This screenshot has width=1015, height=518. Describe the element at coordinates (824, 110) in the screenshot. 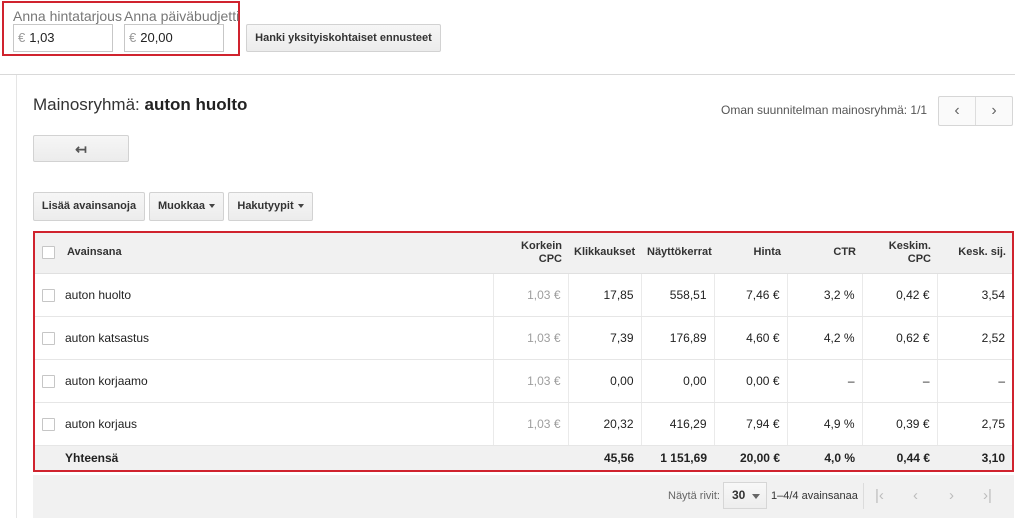

I see `plan-adgroup-counter: Oman suunnitelman mainosryhmä: 1/1` at that location.